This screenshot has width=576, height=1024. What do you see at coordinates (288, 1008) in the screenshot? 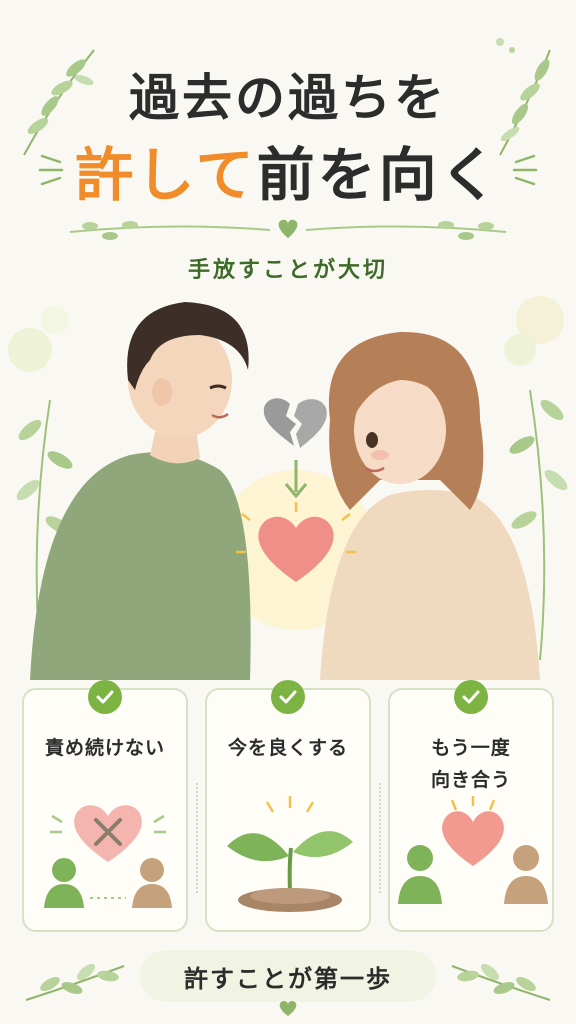
I see `heart-icon` at bounding box center [288, 1008].